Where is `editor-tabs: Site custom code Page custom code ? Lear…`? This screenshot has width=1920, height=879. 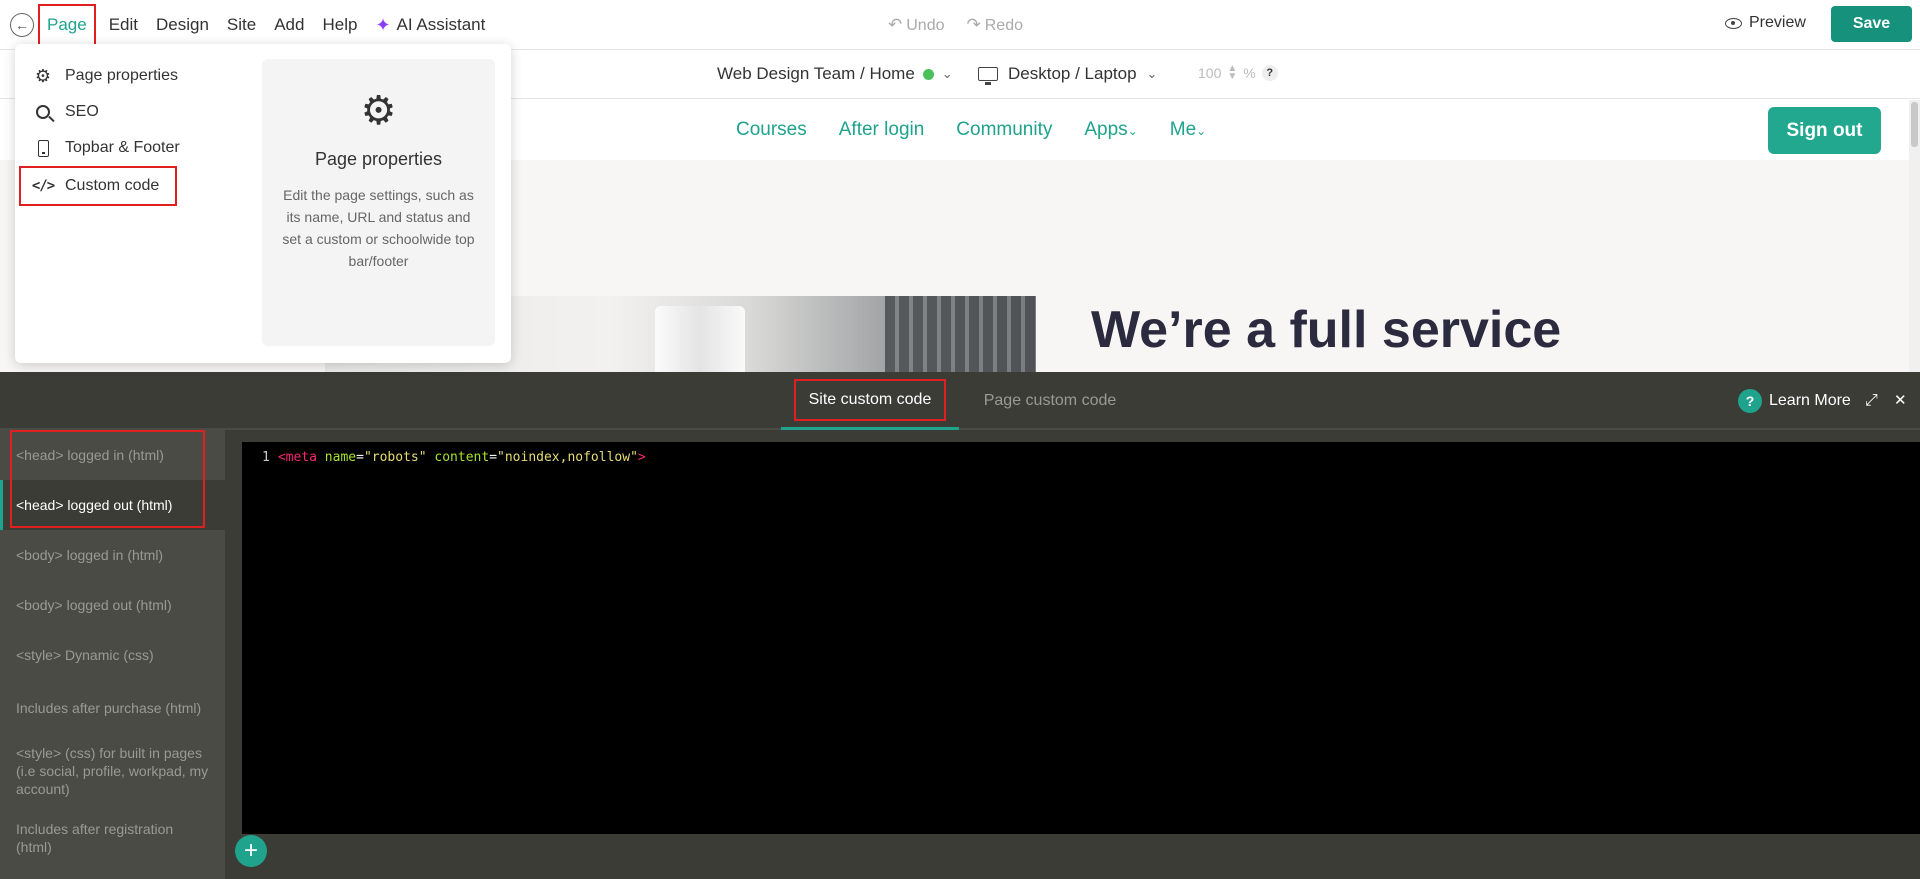
editor-tabs: Site custom code Page custom code ? Lear… is located at coordinates (960, 401).